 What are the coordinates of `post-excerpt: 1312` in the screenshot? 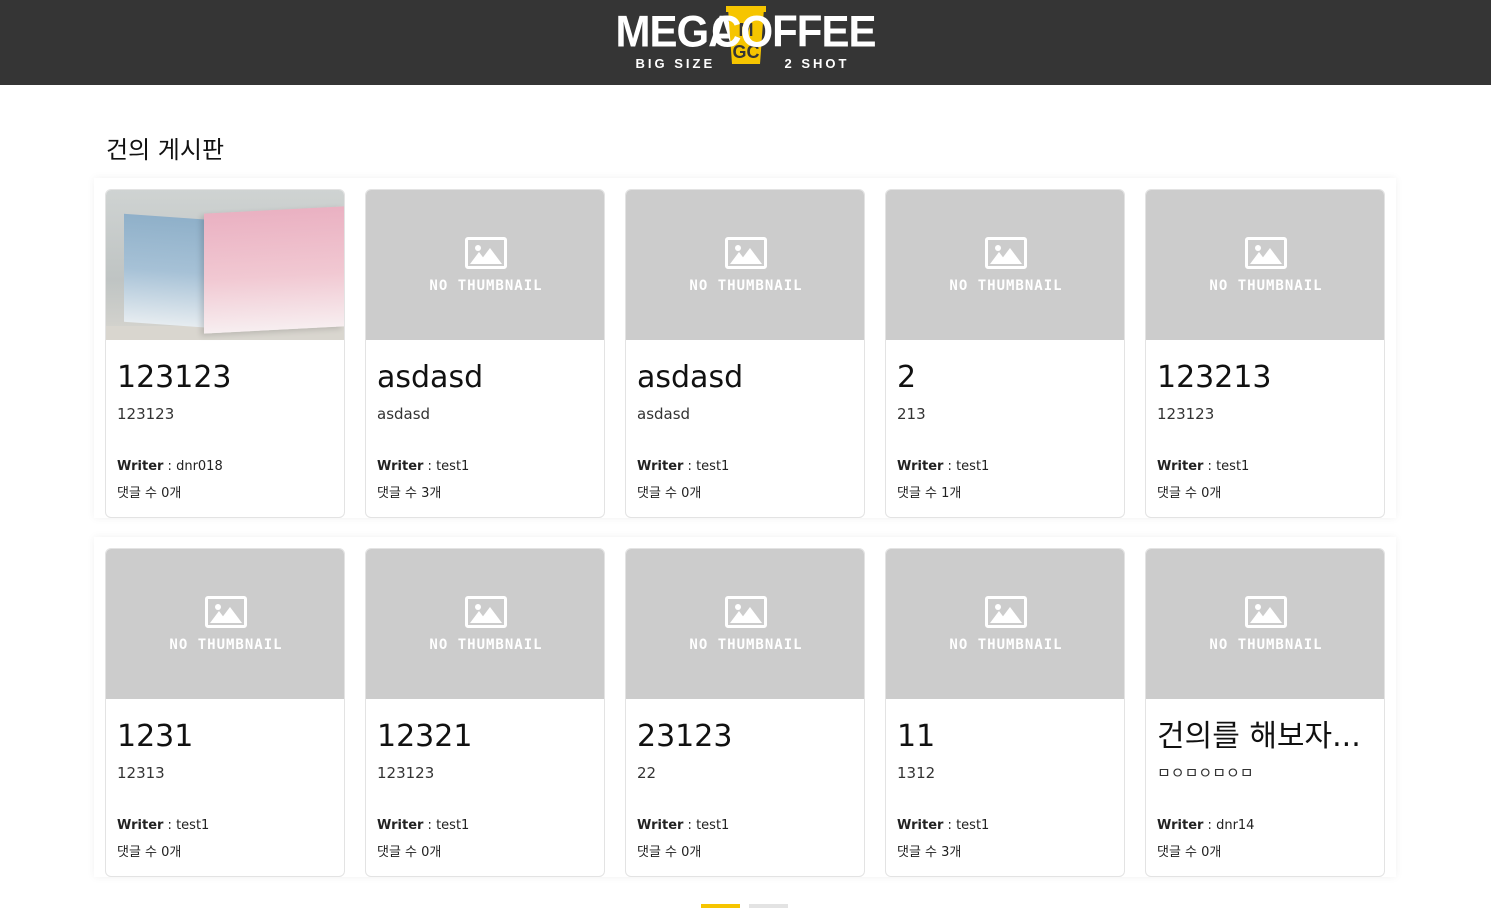 It's located at (916, 773).